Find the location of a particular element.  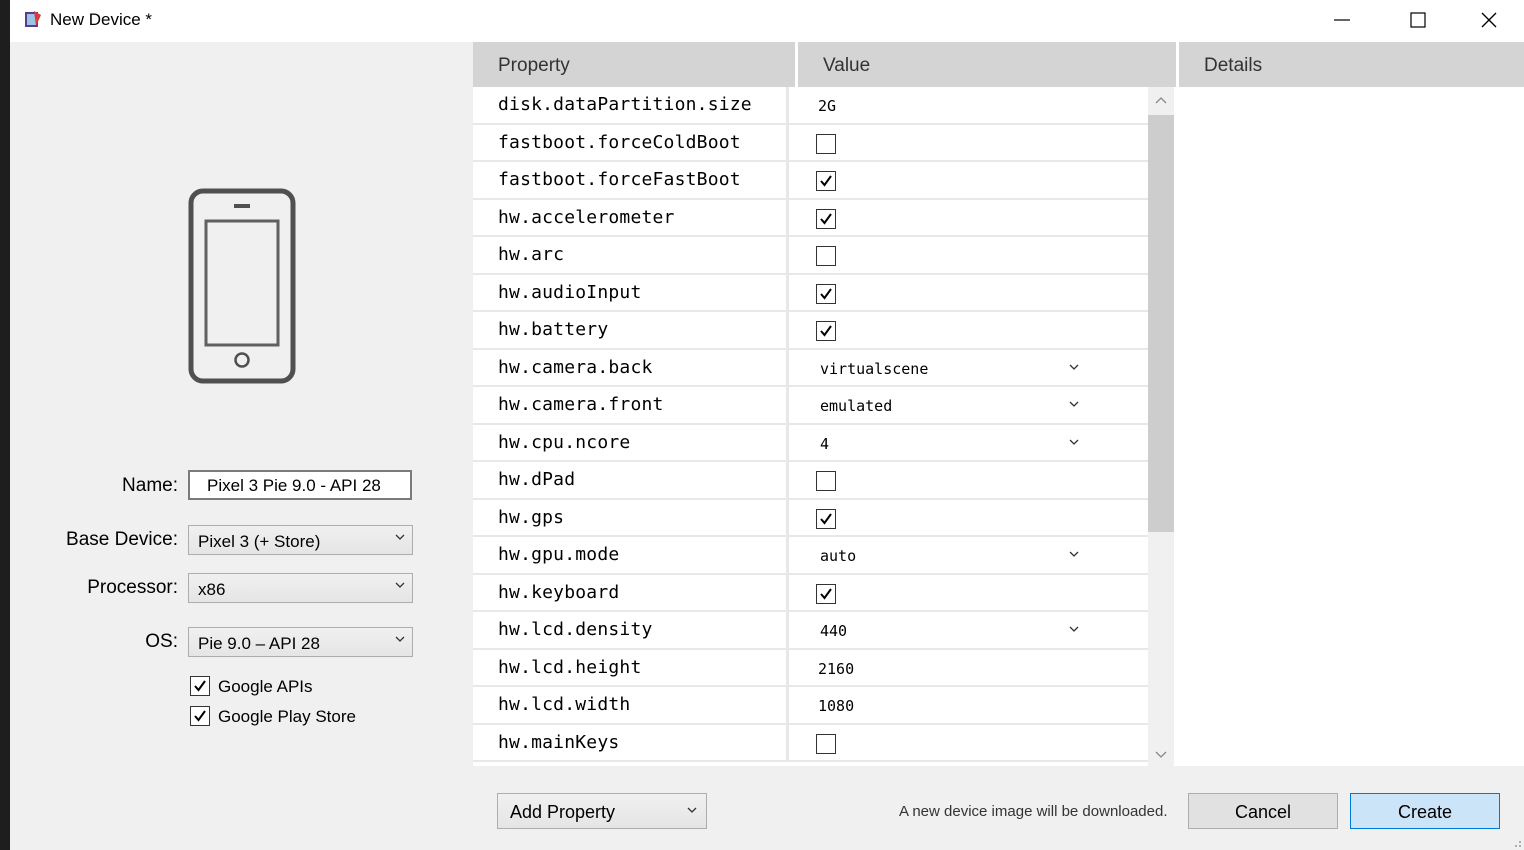

app-icon is located at coordinates (33, 19).